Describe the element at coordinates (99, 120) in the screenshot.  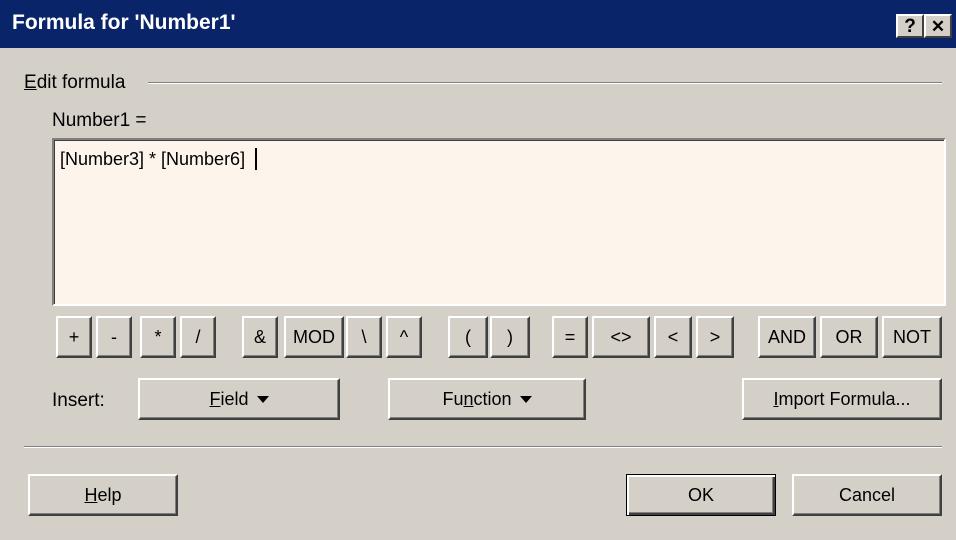
I see `field-name-label: Number1 =` at that location.